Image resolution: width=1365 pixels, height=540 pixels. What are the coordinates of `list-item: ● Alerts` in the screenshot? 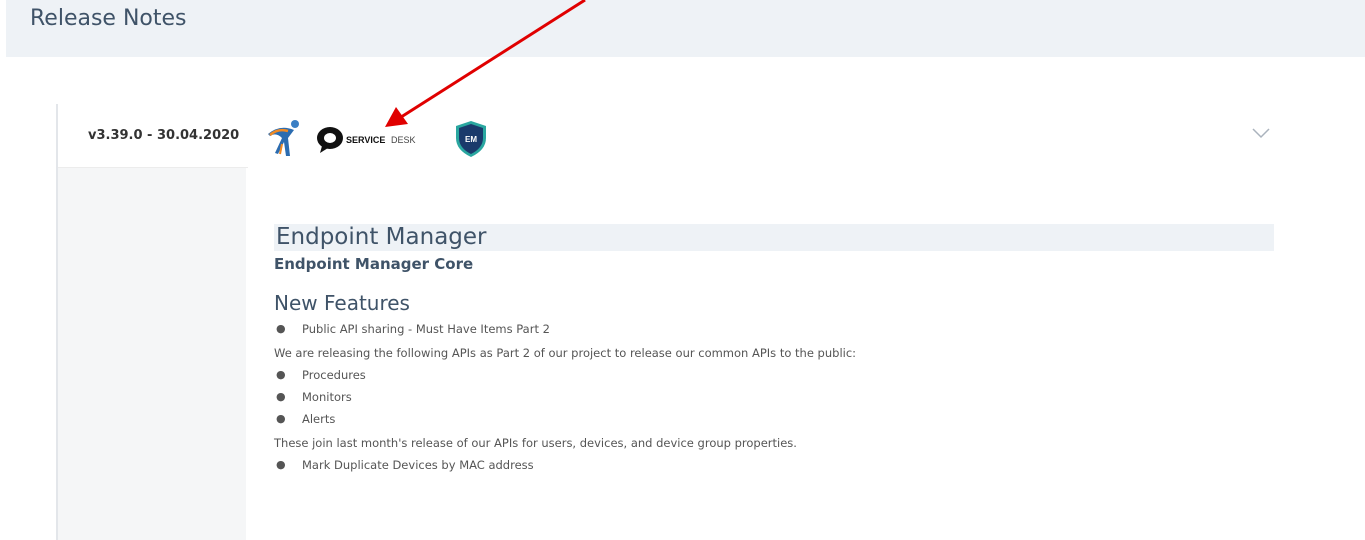 It's located at (306, 419).